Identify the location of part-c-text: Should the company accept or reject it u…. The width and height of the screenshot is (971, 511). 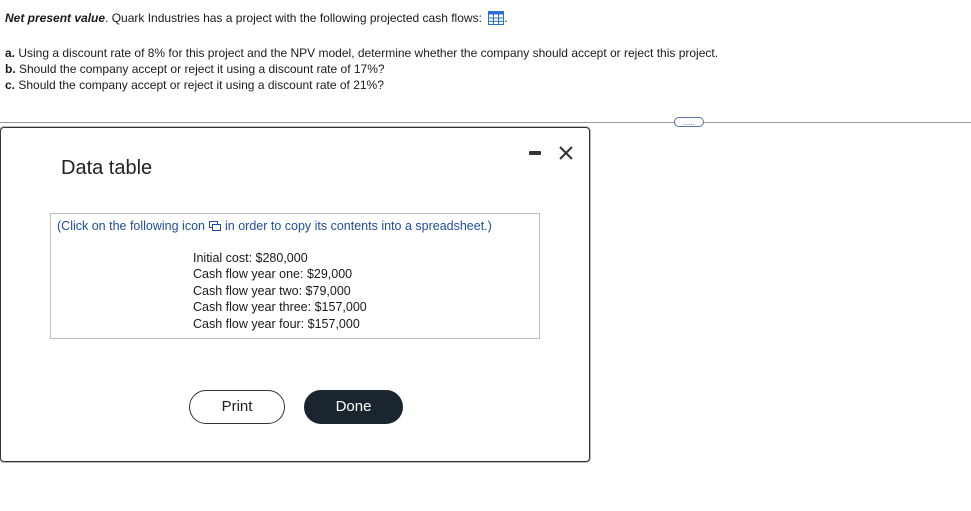
(199, 85).